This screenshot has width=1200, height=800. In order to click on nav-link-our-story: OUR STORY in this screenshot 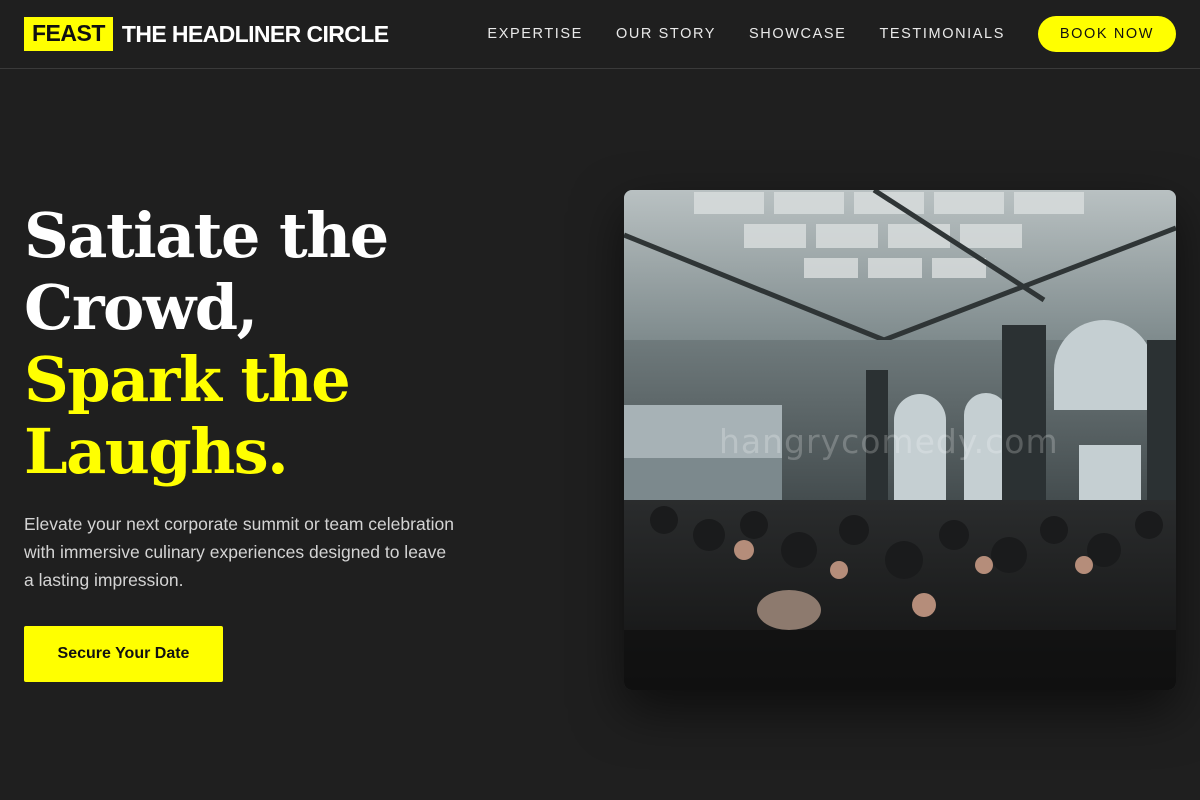, I will do `click(666, 34)`.